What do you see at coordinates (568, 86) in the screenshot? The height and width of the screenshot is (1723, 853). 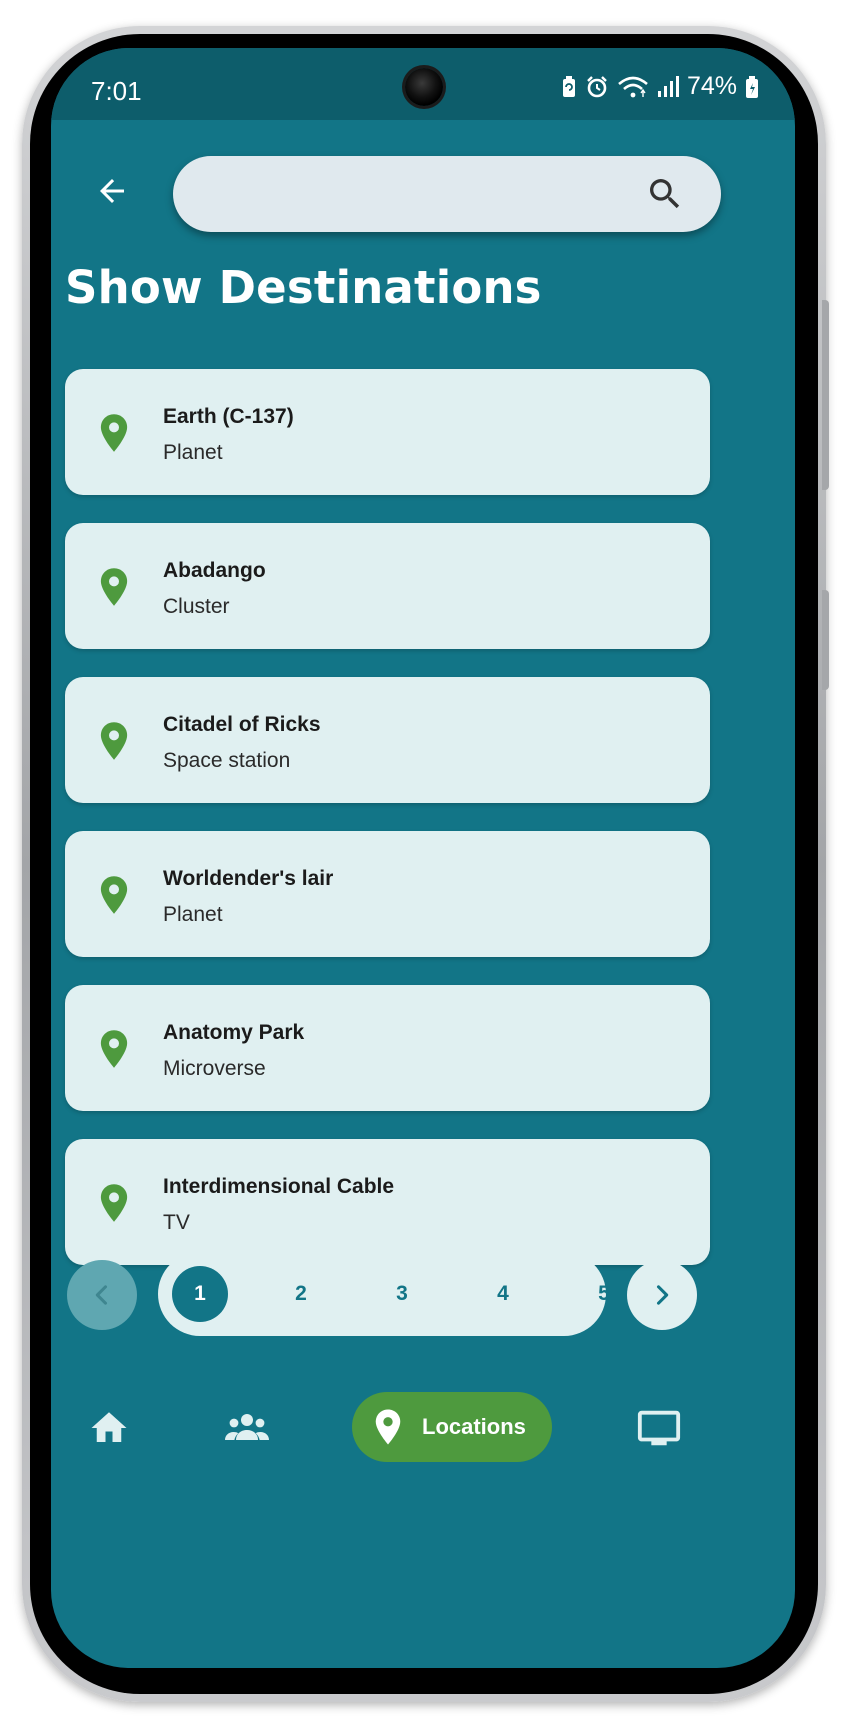 I see `battery-saver-icon` at bounding box center [568, 86].